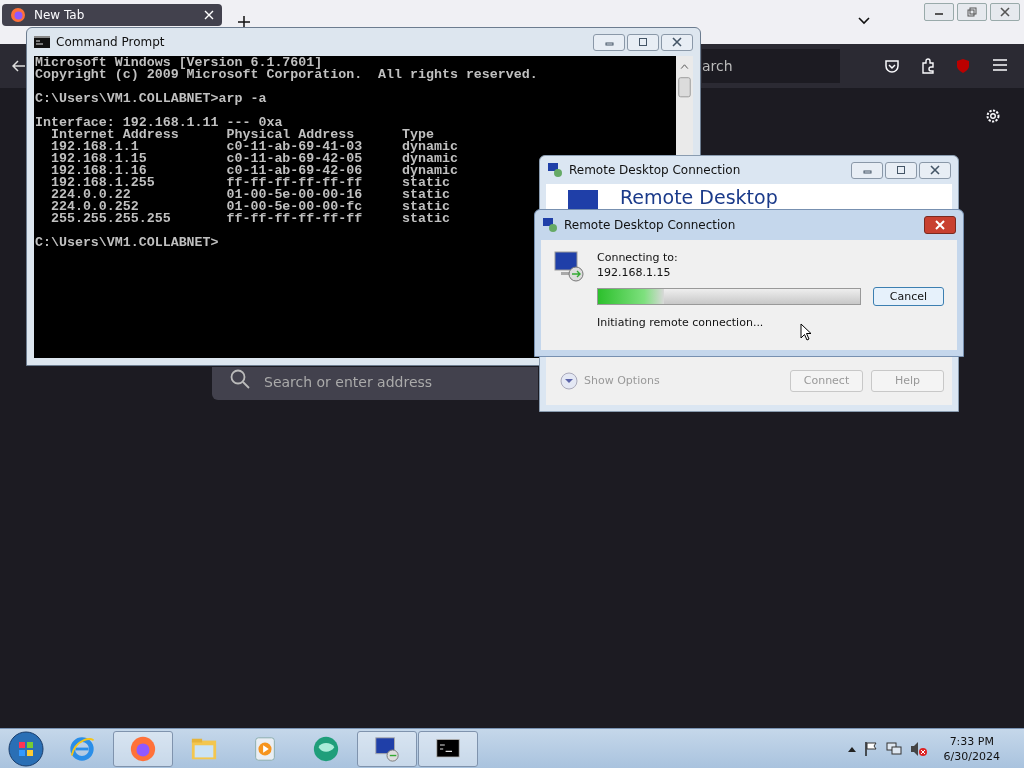  What do you see at coordinates (918, 748) in the screenshot?
I see `volume-muted-icon` at bounding box center [918, 748].